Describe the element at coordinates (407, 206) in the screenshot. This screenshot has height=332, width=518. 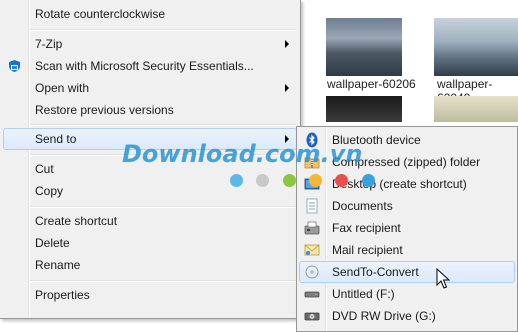
I see `send-to-documents: Documents` at that location.